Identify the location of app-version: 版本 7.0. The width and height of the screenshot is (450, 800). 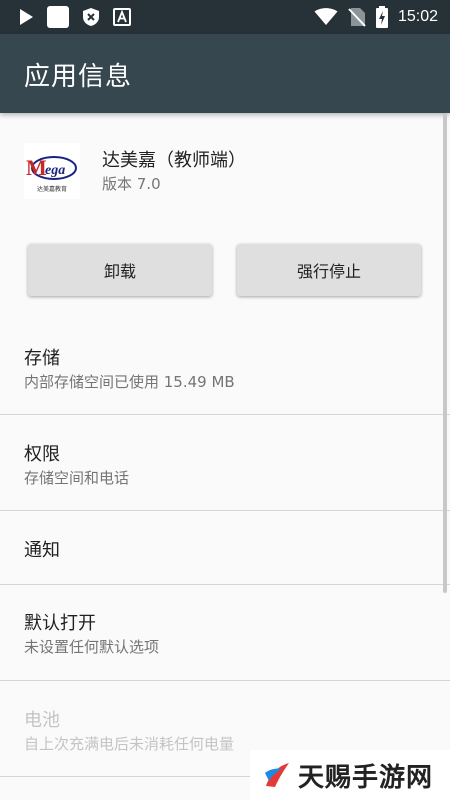
(131, 184).